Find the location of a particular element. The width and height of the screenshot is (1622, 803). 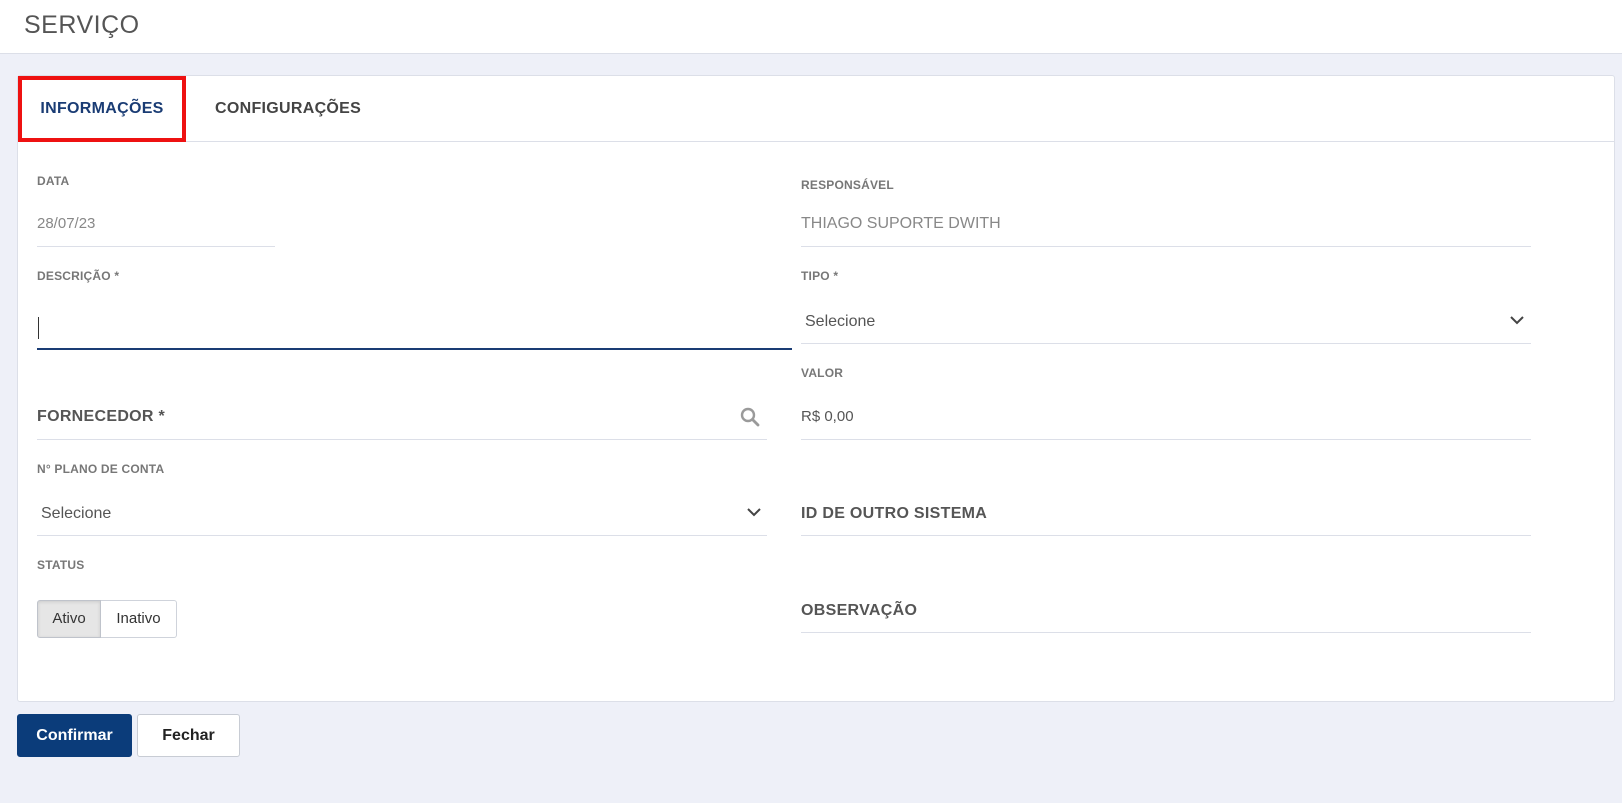

top-bar: SERVIÇO is located at coordinates (811, 27).